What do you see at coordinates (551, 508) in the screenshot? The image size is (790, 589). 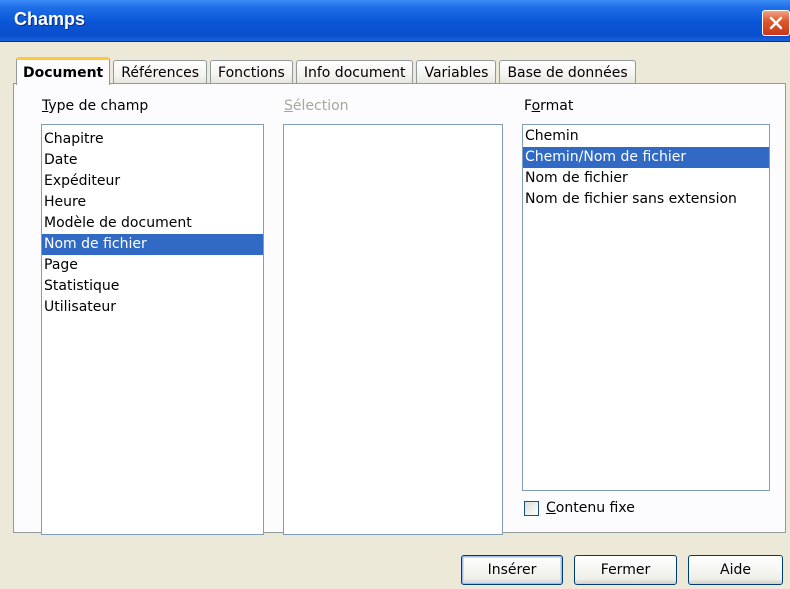 I see `mnemonic: C` at bounding box center [551, 508].